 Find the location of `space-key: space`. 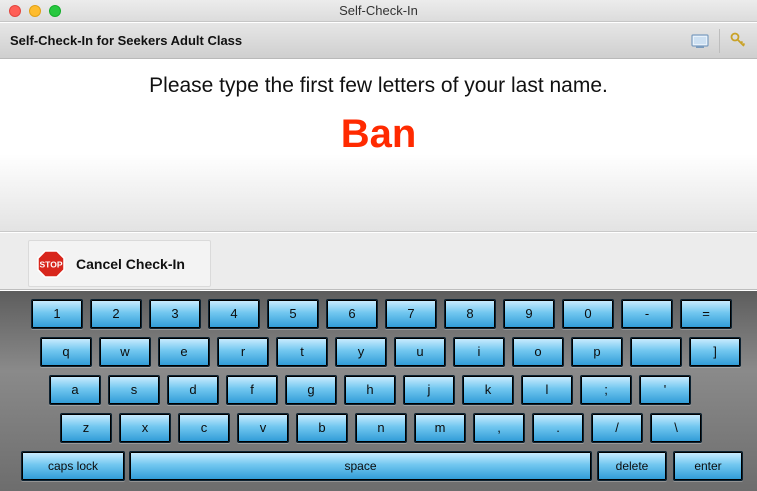

space-key: space is located at coordinates (360, 466).